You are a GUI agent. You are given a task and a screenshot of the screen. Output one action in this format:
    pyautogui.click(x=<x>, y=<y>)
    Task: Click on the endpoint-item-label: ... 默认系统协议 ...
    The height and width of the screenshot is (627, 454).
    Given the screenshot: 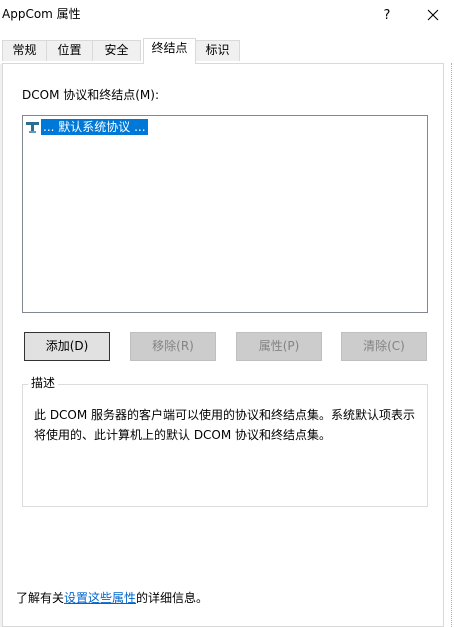 What is the action you would take?
    pyautogui.click(x=94, y=127)
    